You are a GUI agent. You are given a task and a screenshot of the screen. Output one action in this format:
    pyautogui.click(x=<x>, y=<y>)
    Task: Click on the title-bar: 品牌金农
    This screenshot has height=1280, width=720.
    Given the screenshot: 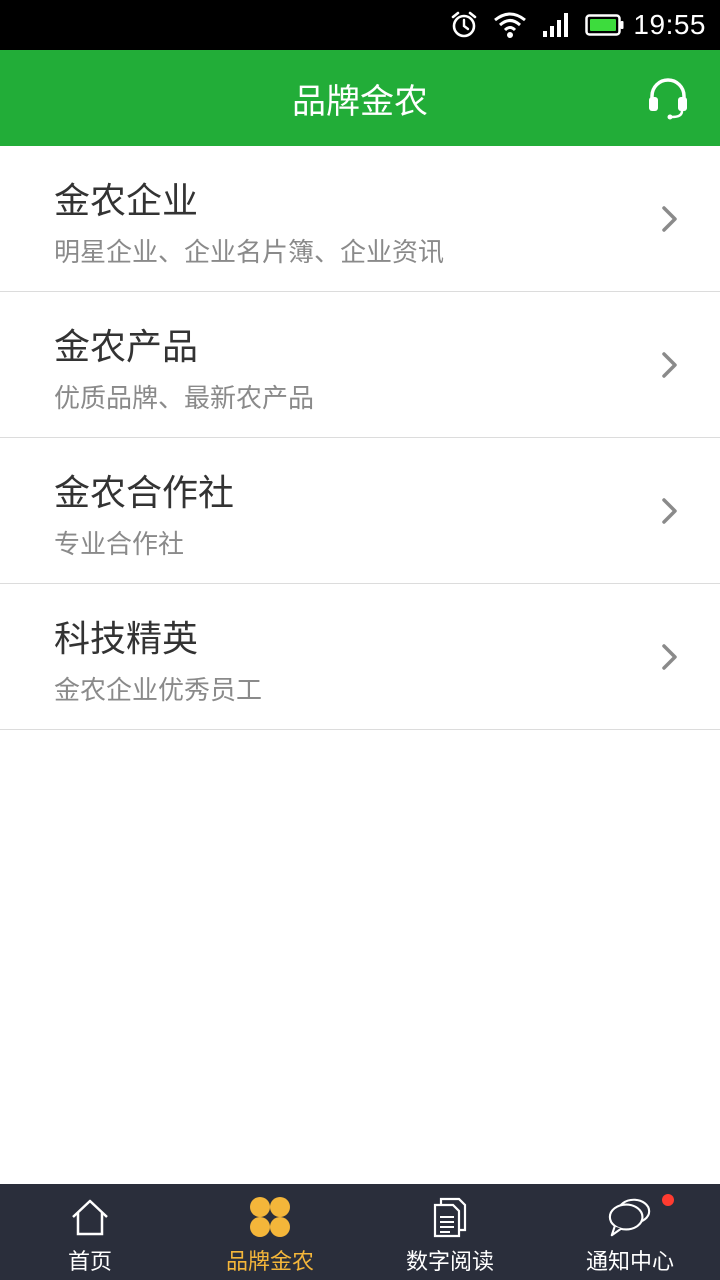 What is the action you would take?
    pyautogui.click(x=360, y=98)
    